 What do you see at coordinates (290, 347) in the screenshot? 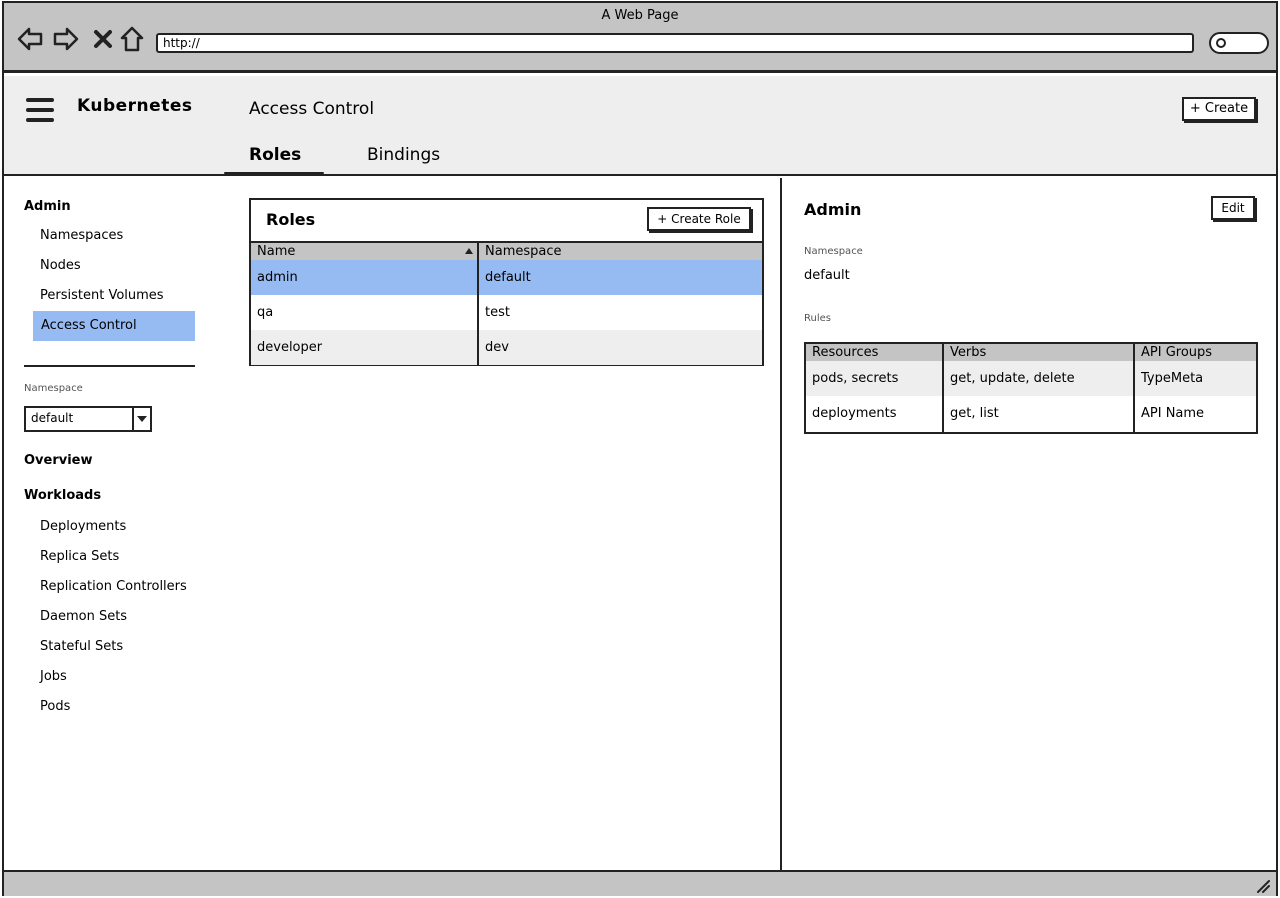
I see `role-name-cell: developer` at bounding box center [290, 347].